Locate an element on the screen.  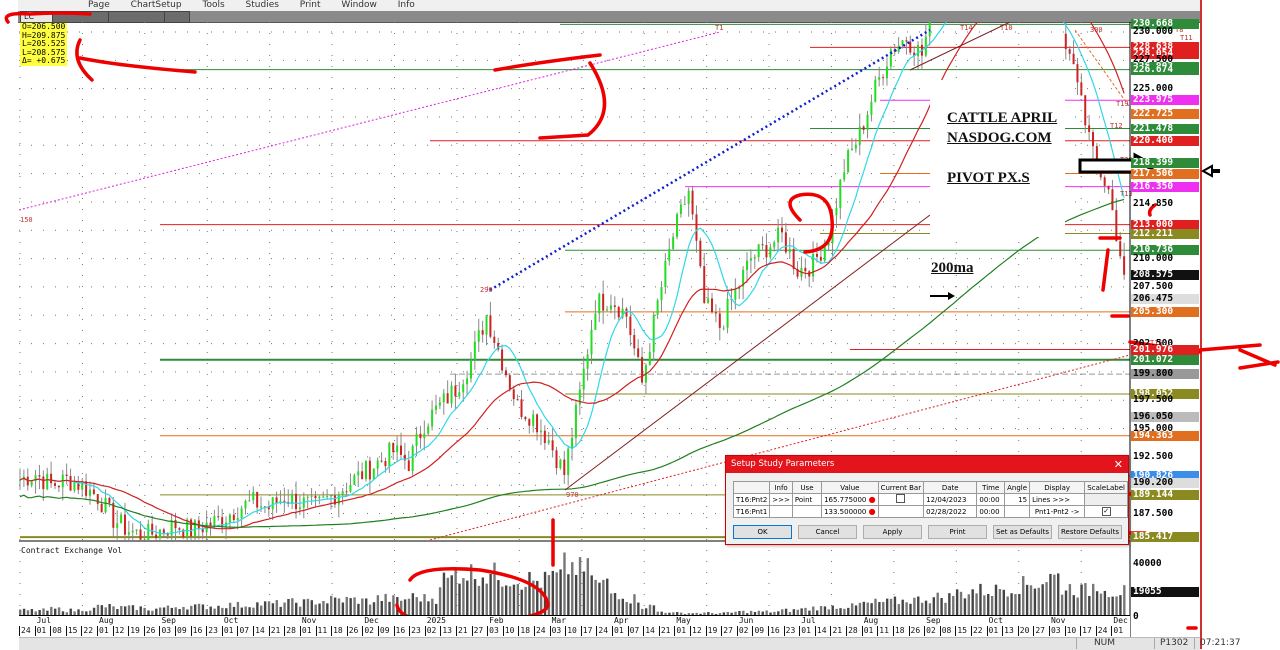
print-button: Print is located at coordinates (957, 532).